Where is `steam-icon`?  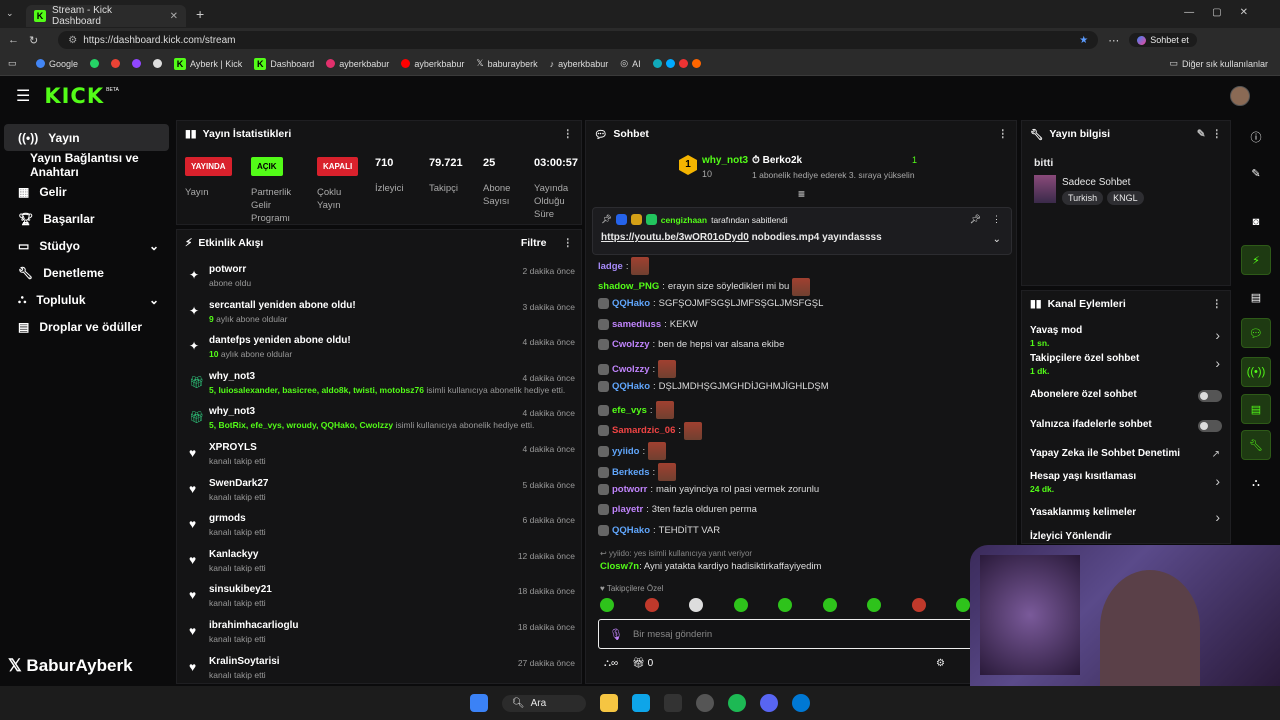
steam-icon is located at coordinates (673, 703).